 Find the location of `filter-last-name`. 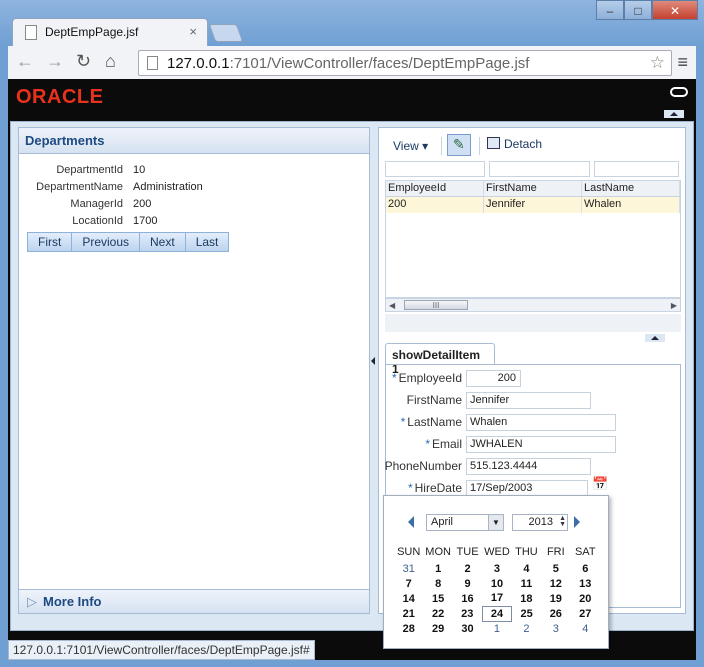

filter-last-name is located at coordinates (636, 169).